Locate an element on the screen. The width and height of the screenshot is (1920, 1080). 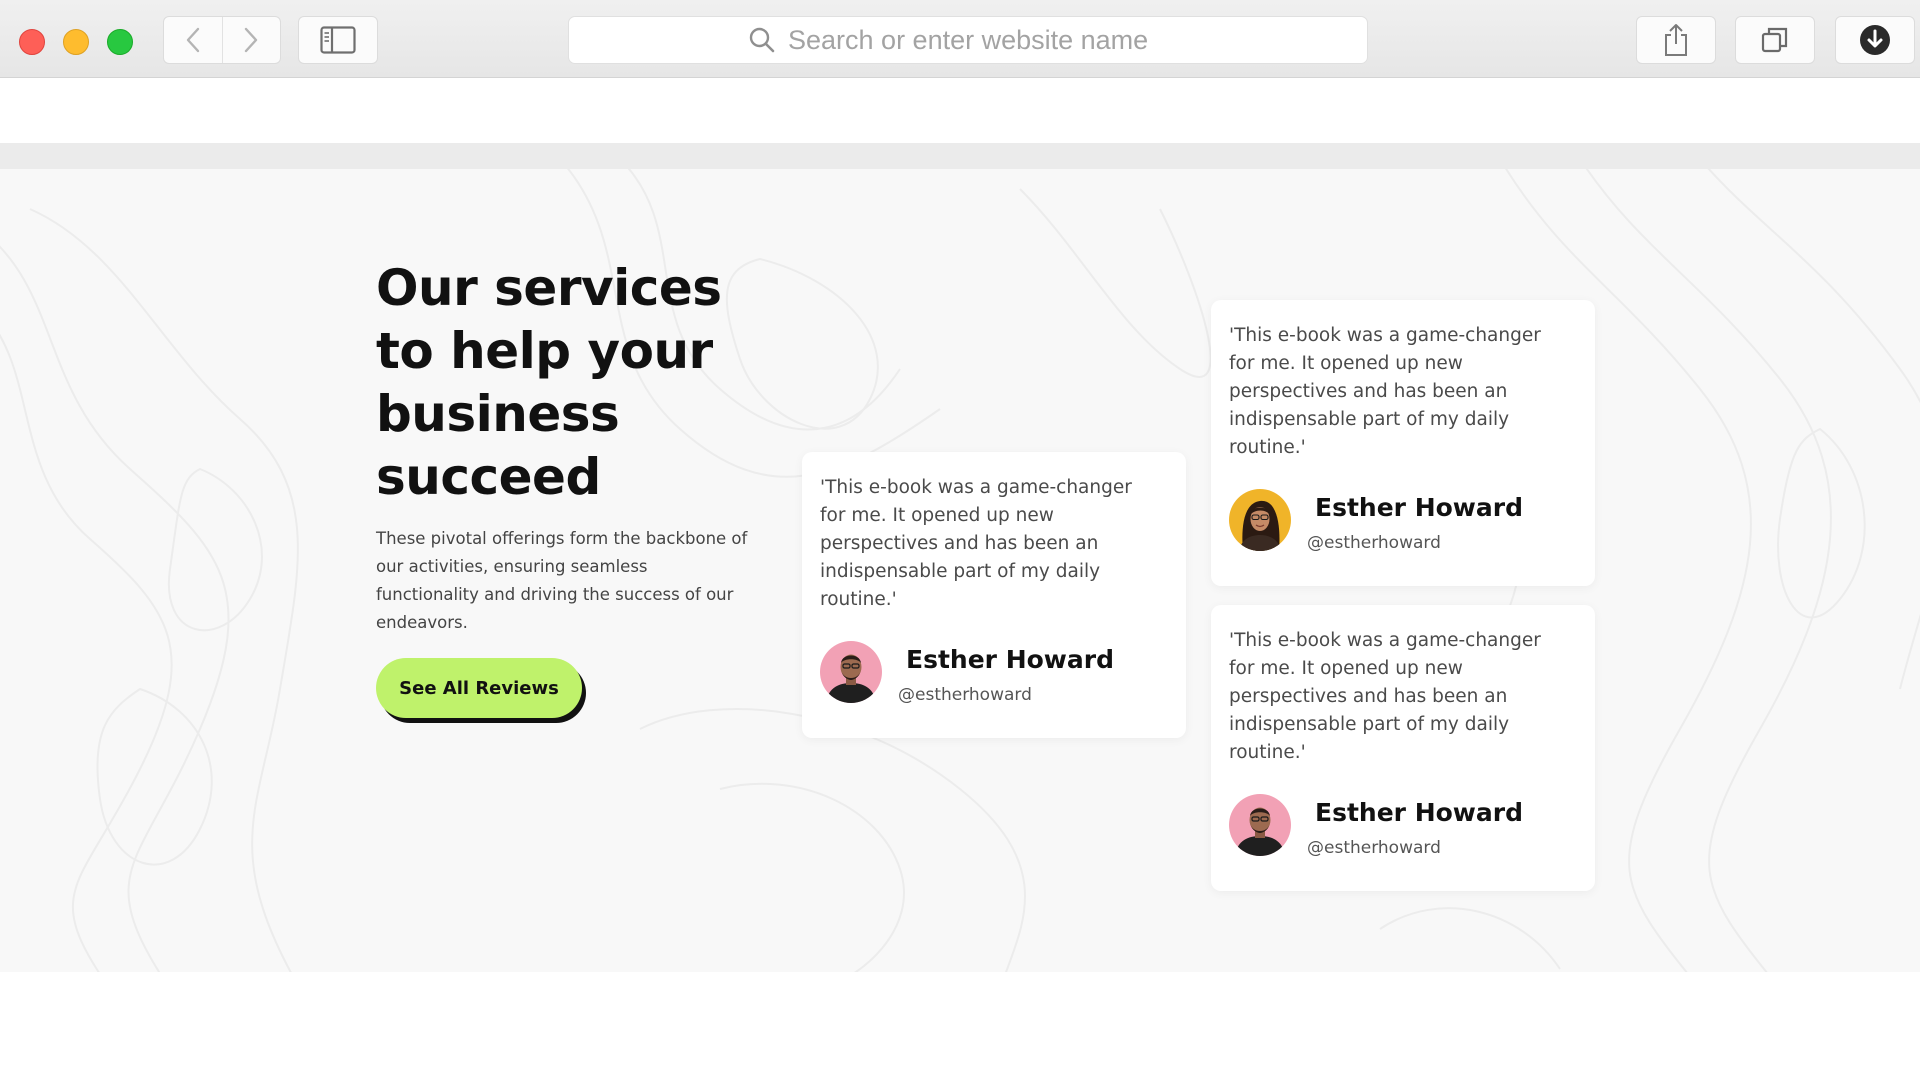
tabs-overview-button is located at coordinates (1775, 40).